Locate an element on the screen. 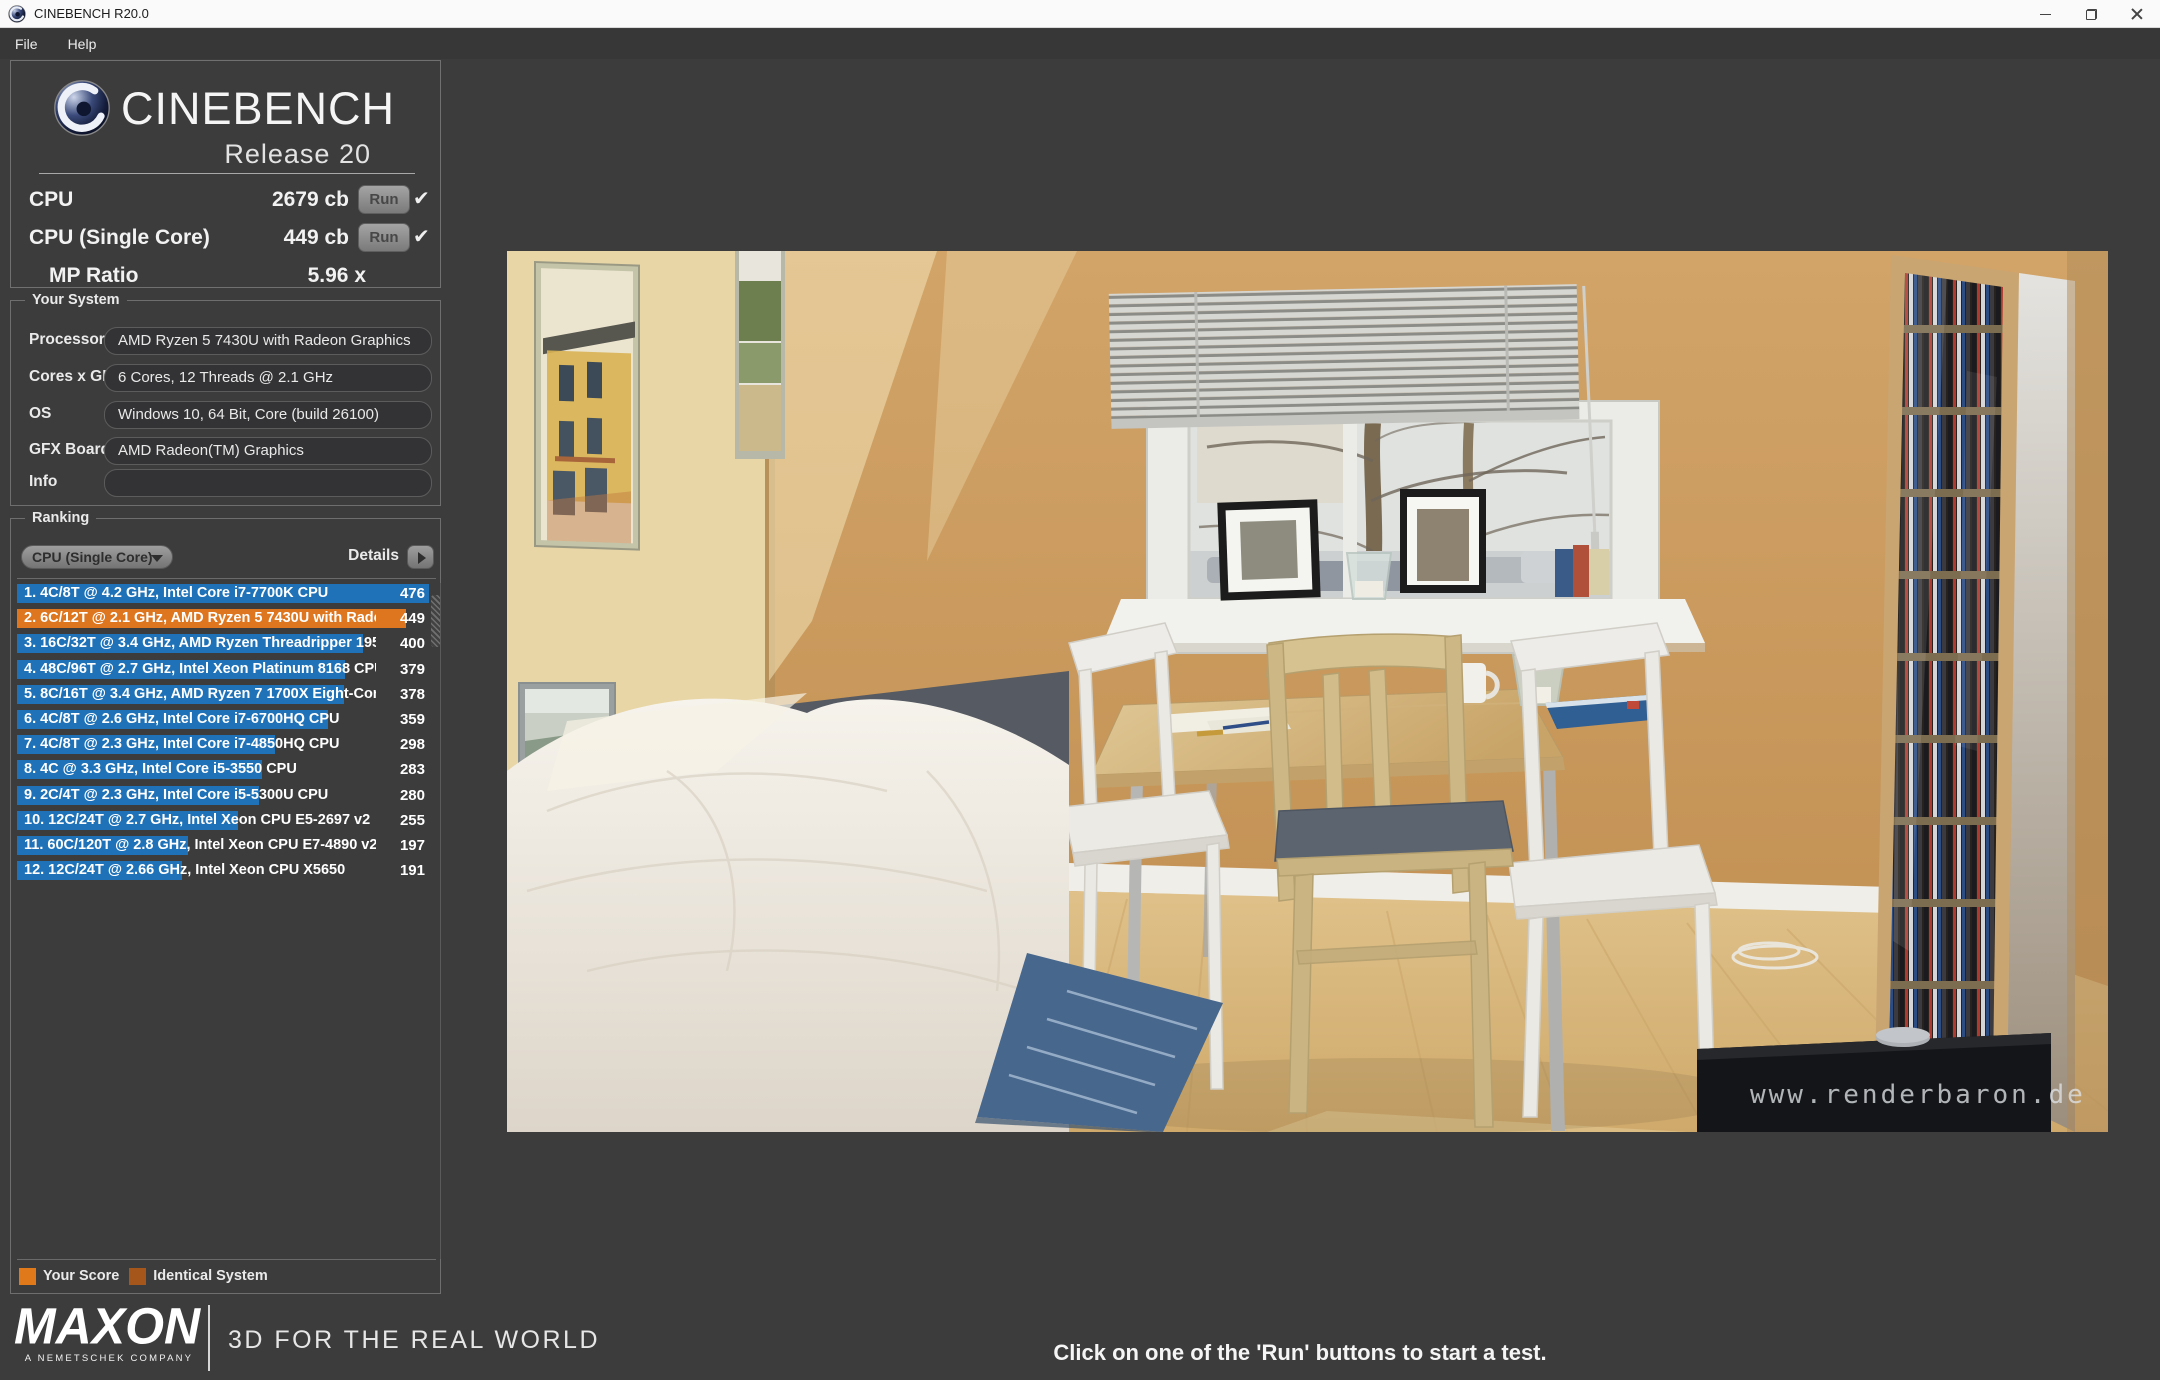  cpu-check-icon: ✔ is located at coordinates (421, 198).